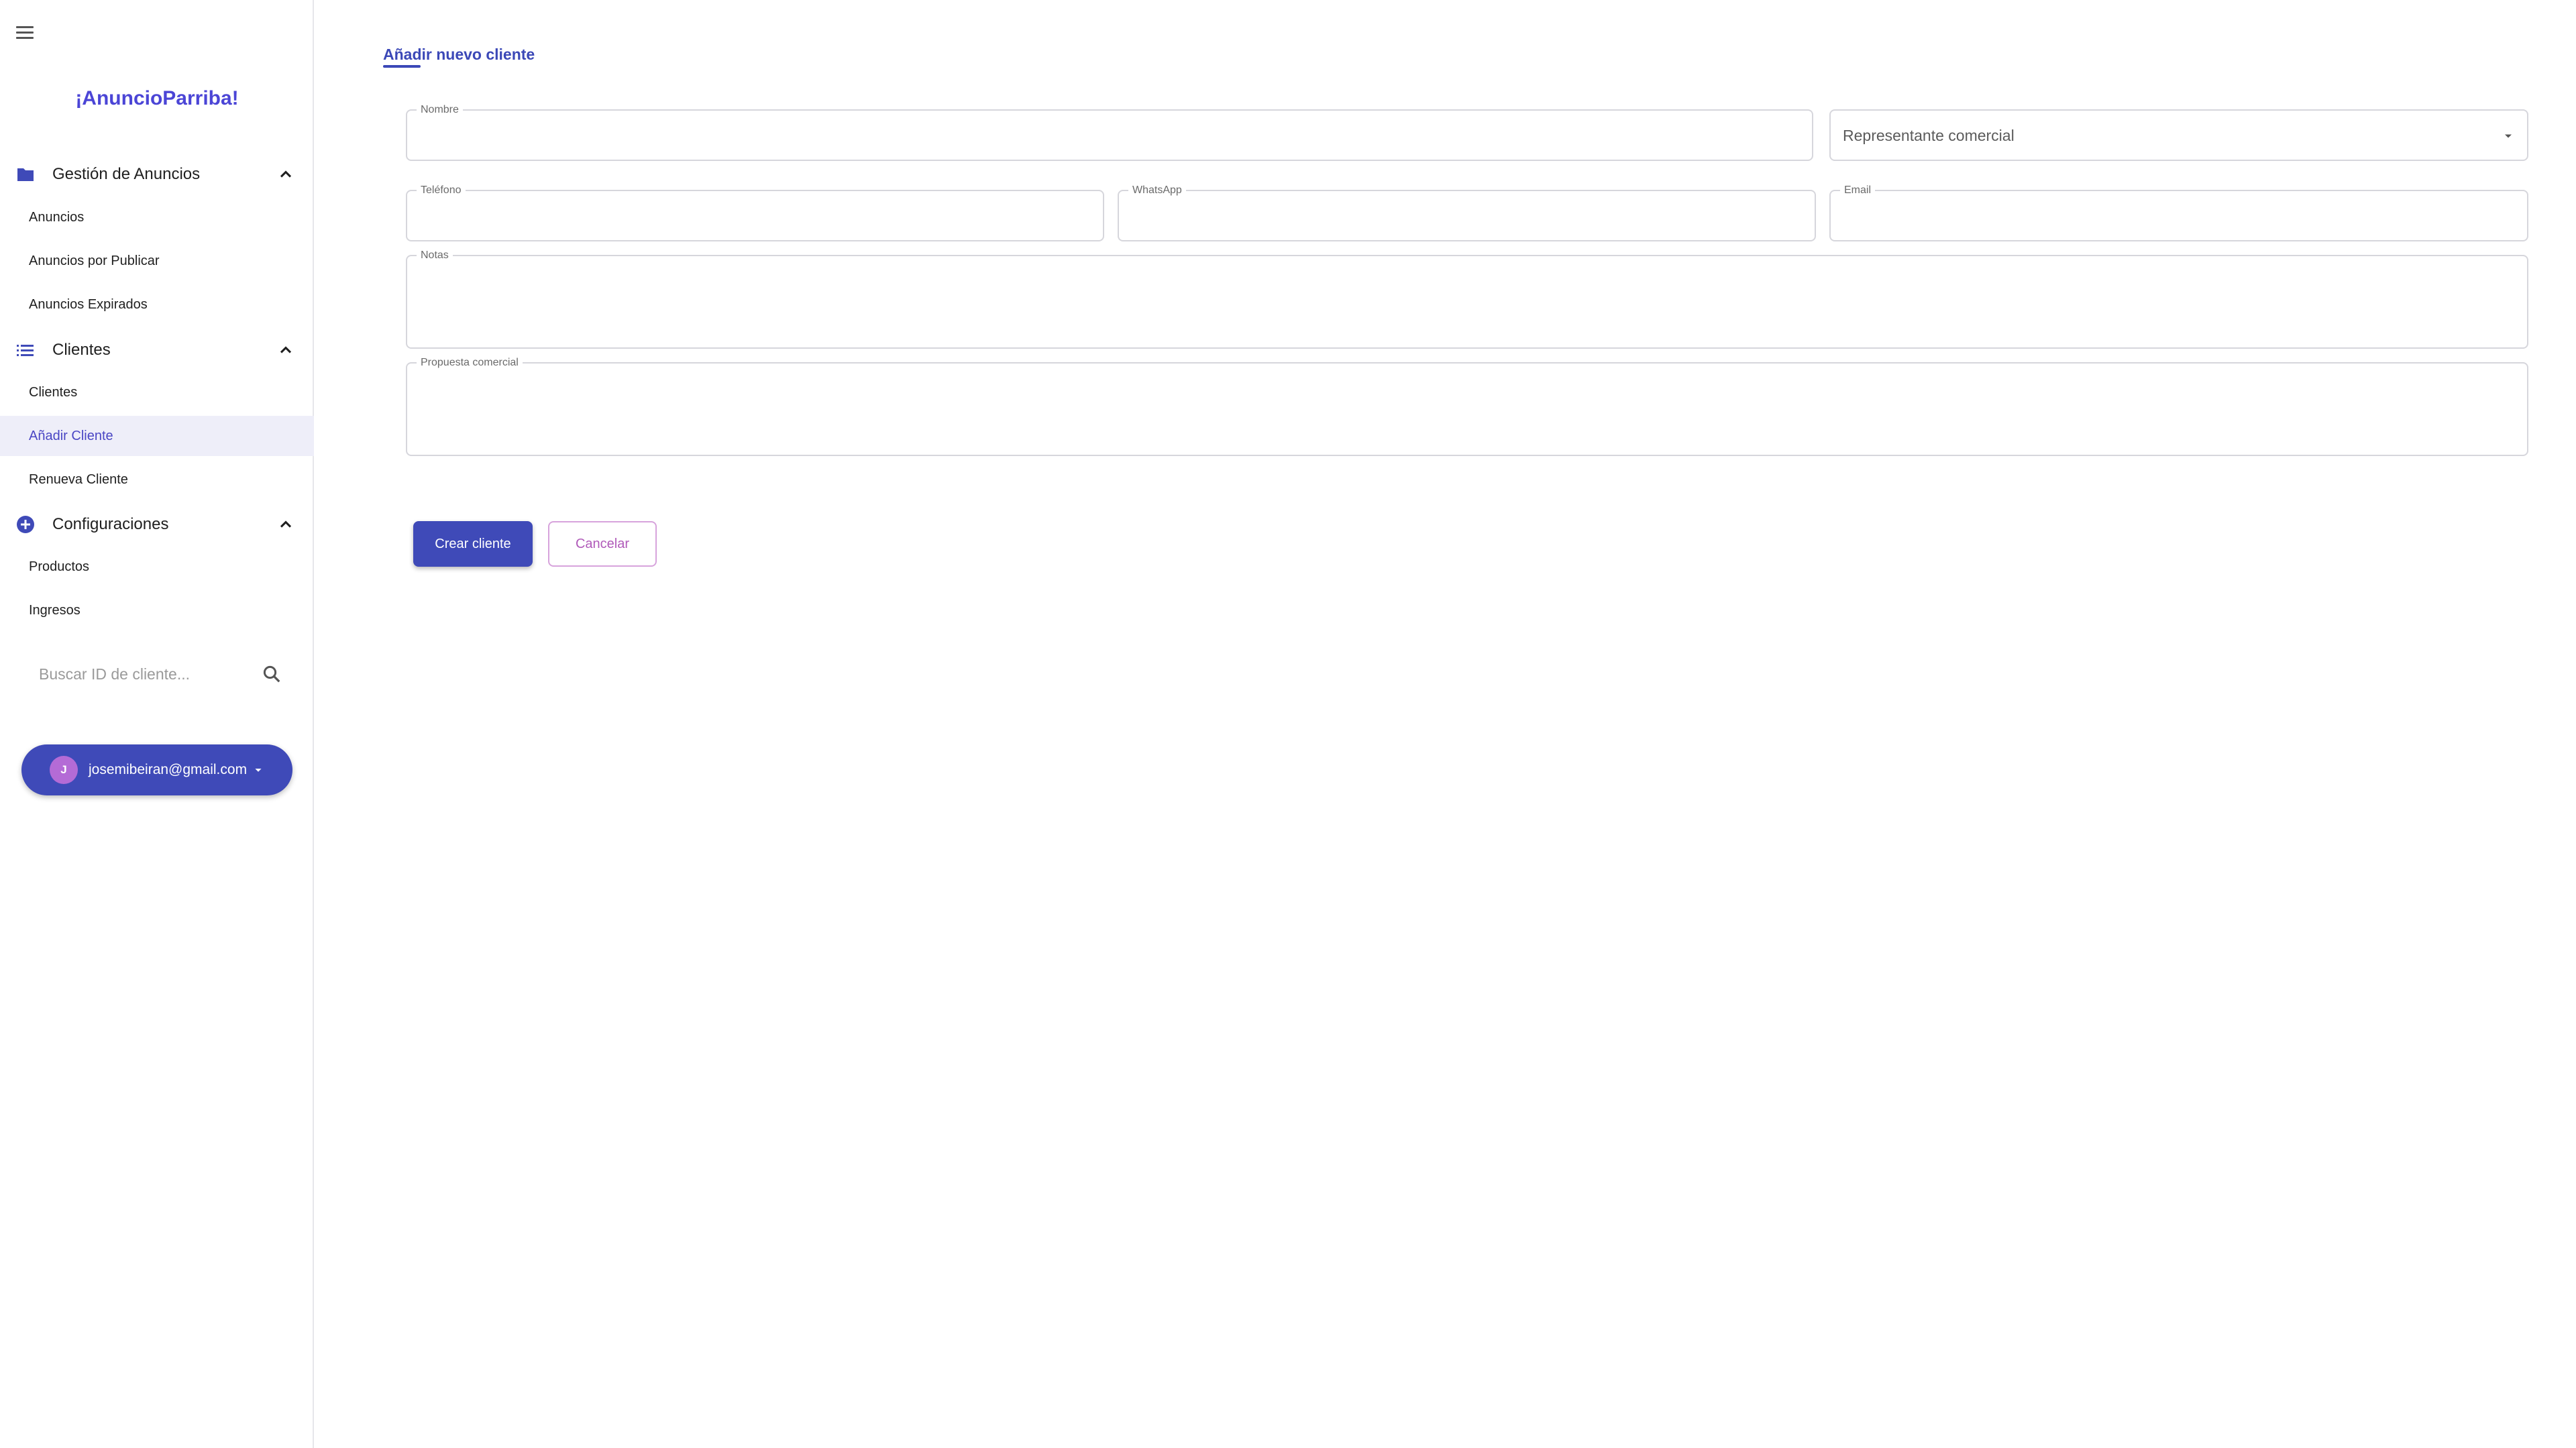  Describe the element at coordinates (157, 567) in the screenshot. I see `sidebar-item-productos: Productos` at that location.